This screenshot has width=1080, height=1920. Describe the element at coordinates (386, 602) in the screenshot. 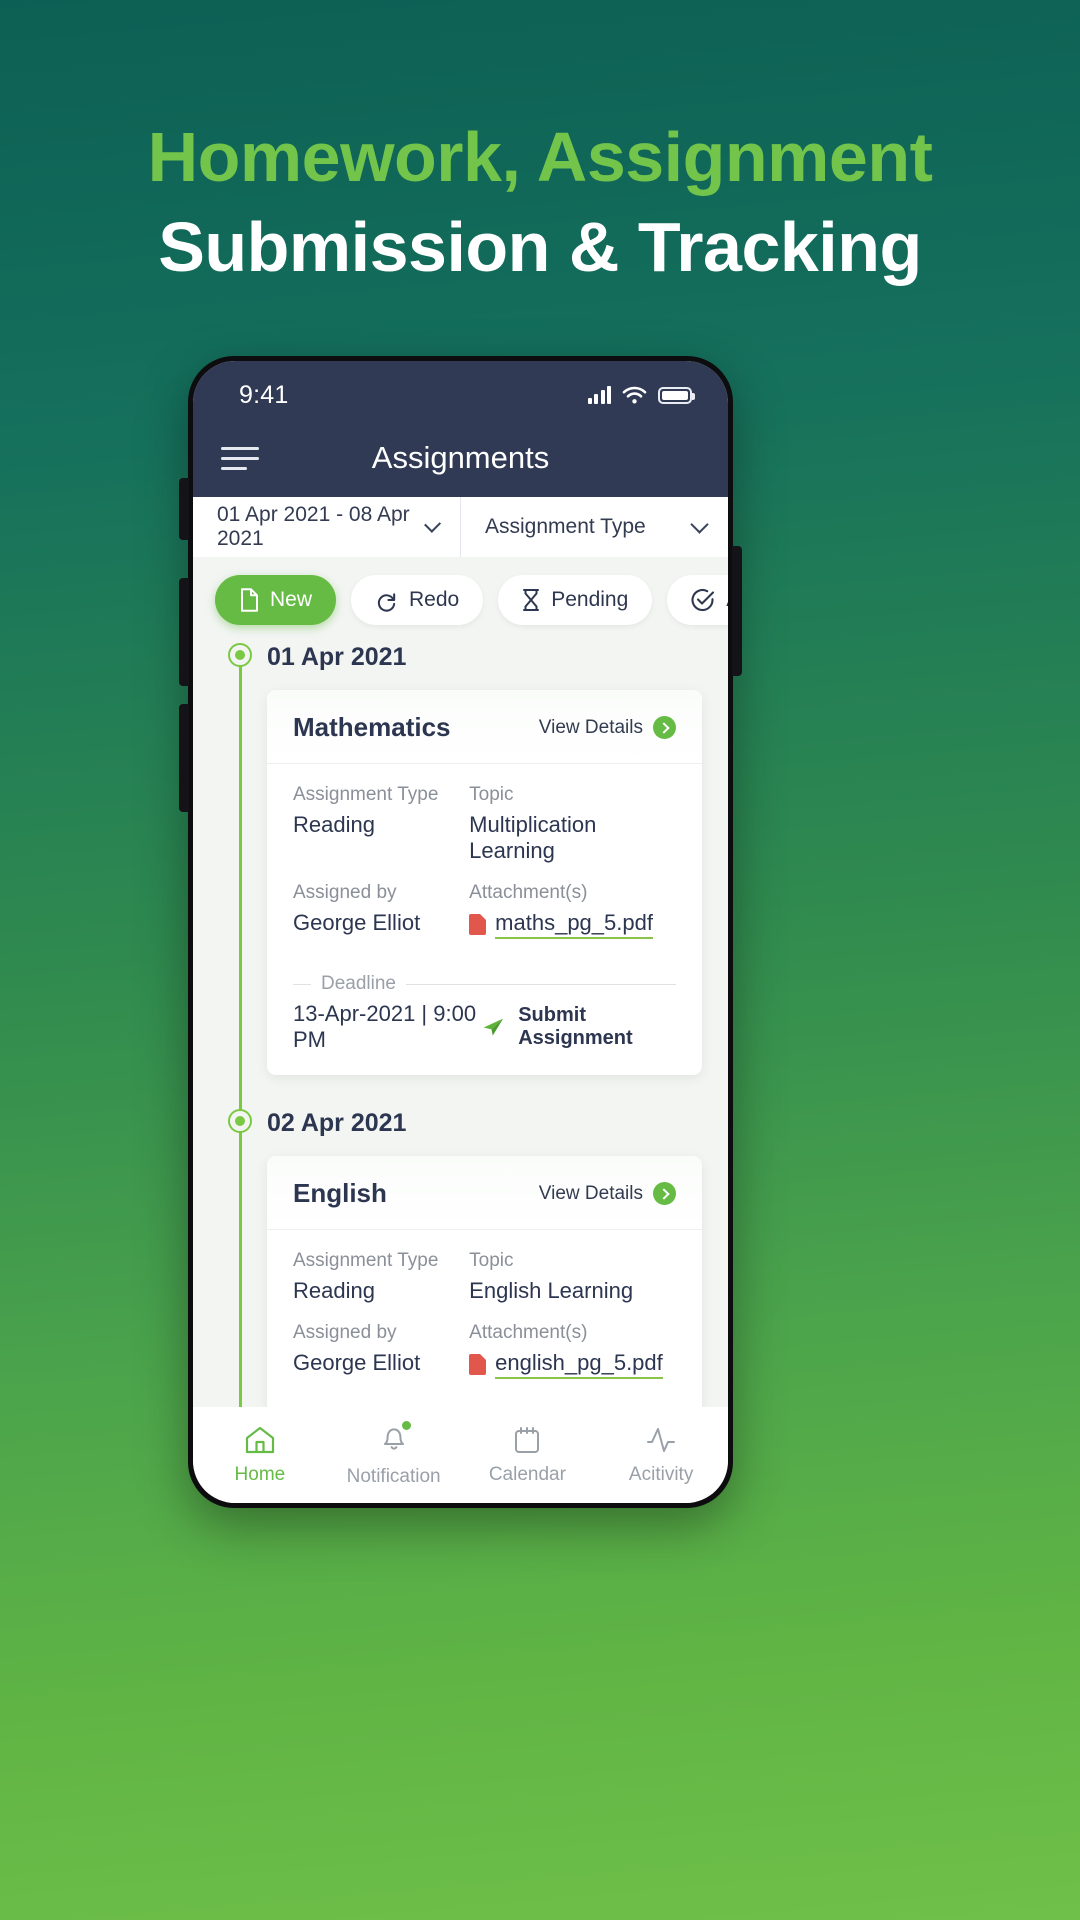

I see `redo-icon` at that location.